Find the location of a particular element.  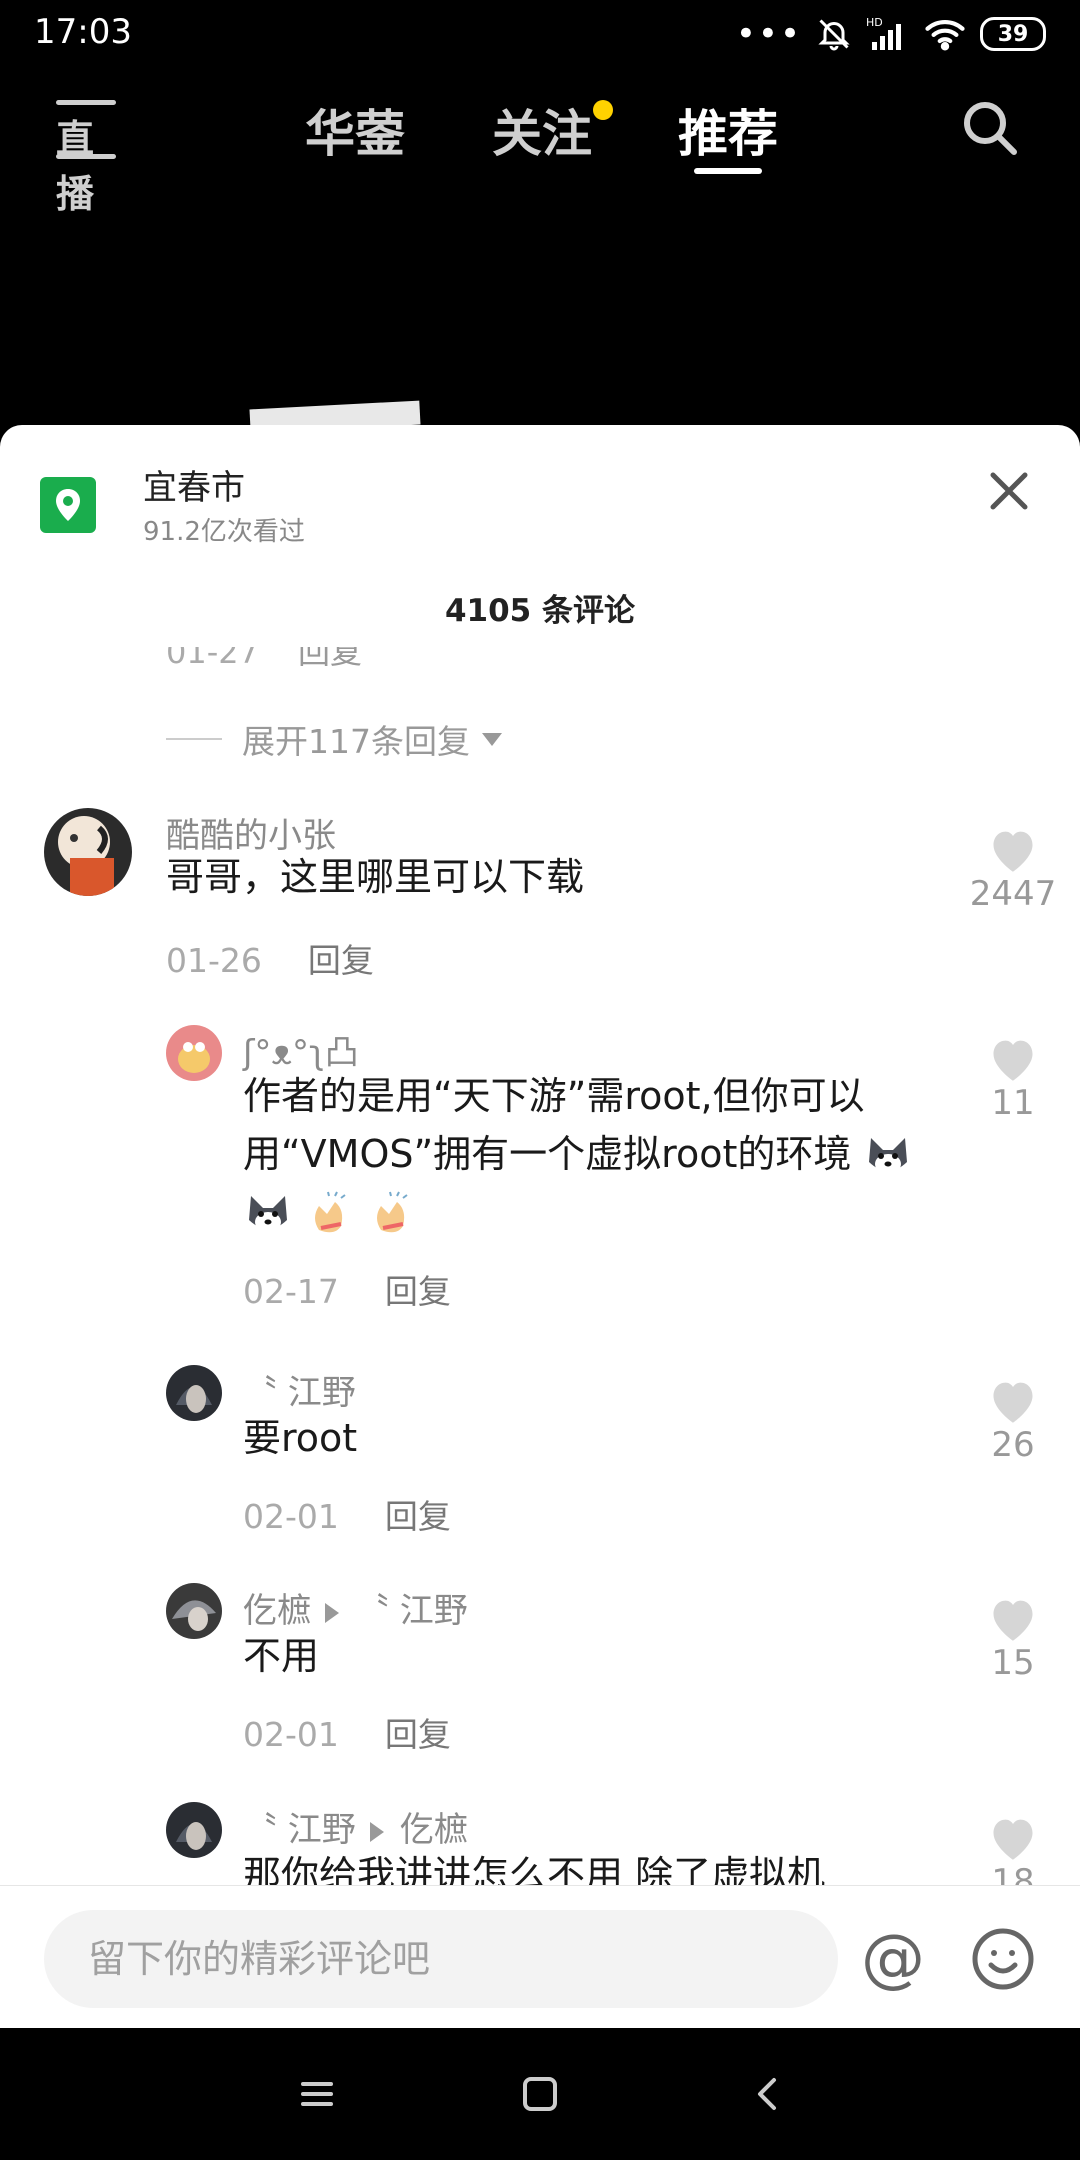

comment-input-bar: @ is located at coordinates (540, 1957).